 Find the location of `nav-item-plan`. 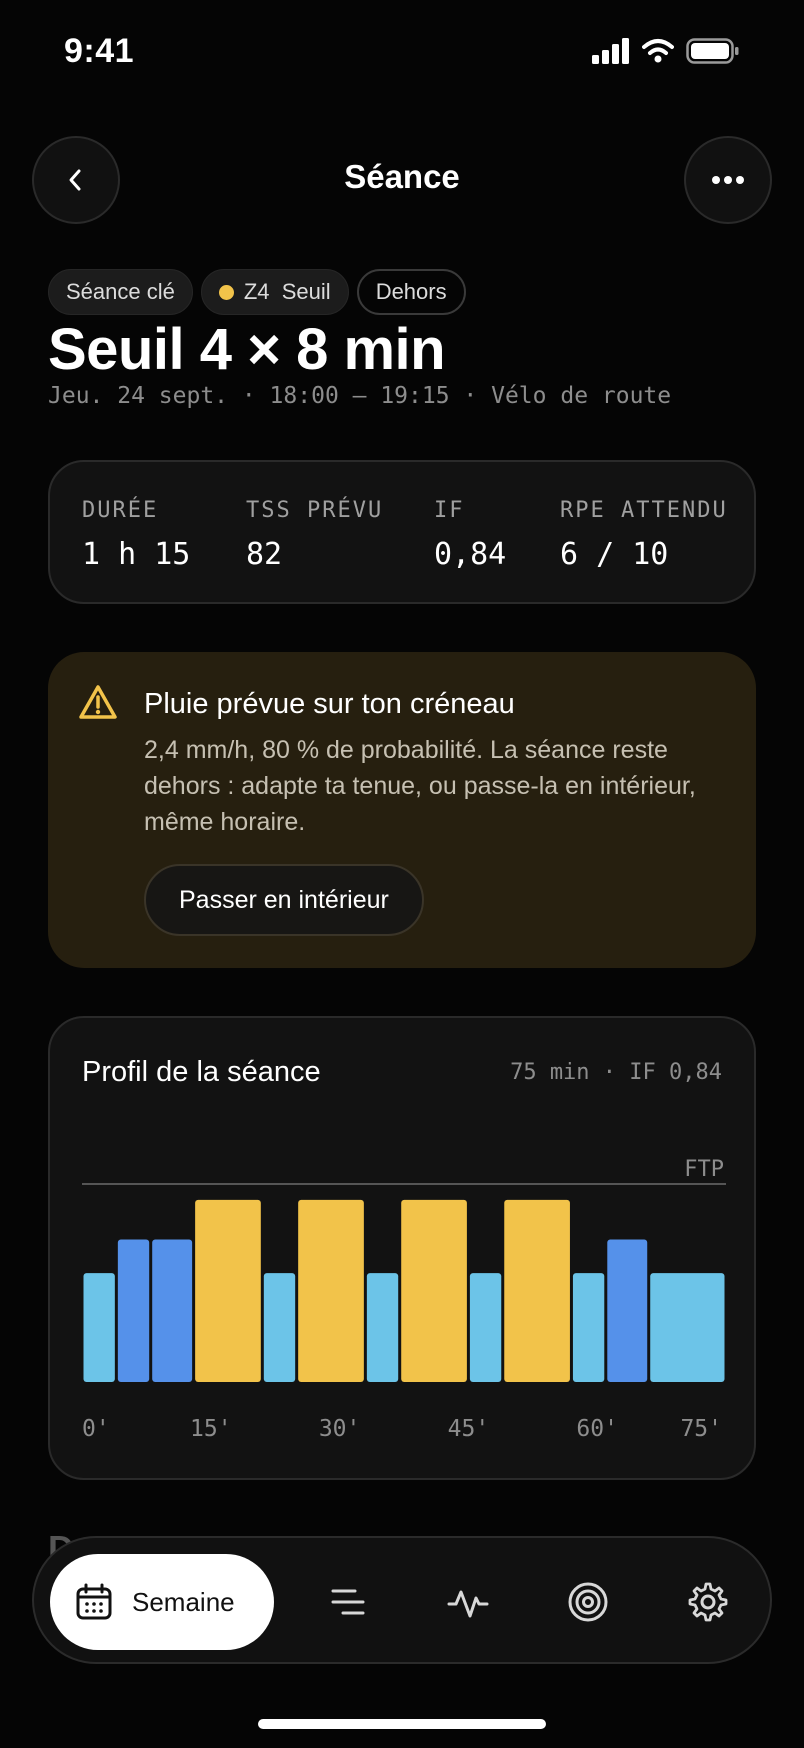

nav-item-plan is located at coordinates (348, 1602).